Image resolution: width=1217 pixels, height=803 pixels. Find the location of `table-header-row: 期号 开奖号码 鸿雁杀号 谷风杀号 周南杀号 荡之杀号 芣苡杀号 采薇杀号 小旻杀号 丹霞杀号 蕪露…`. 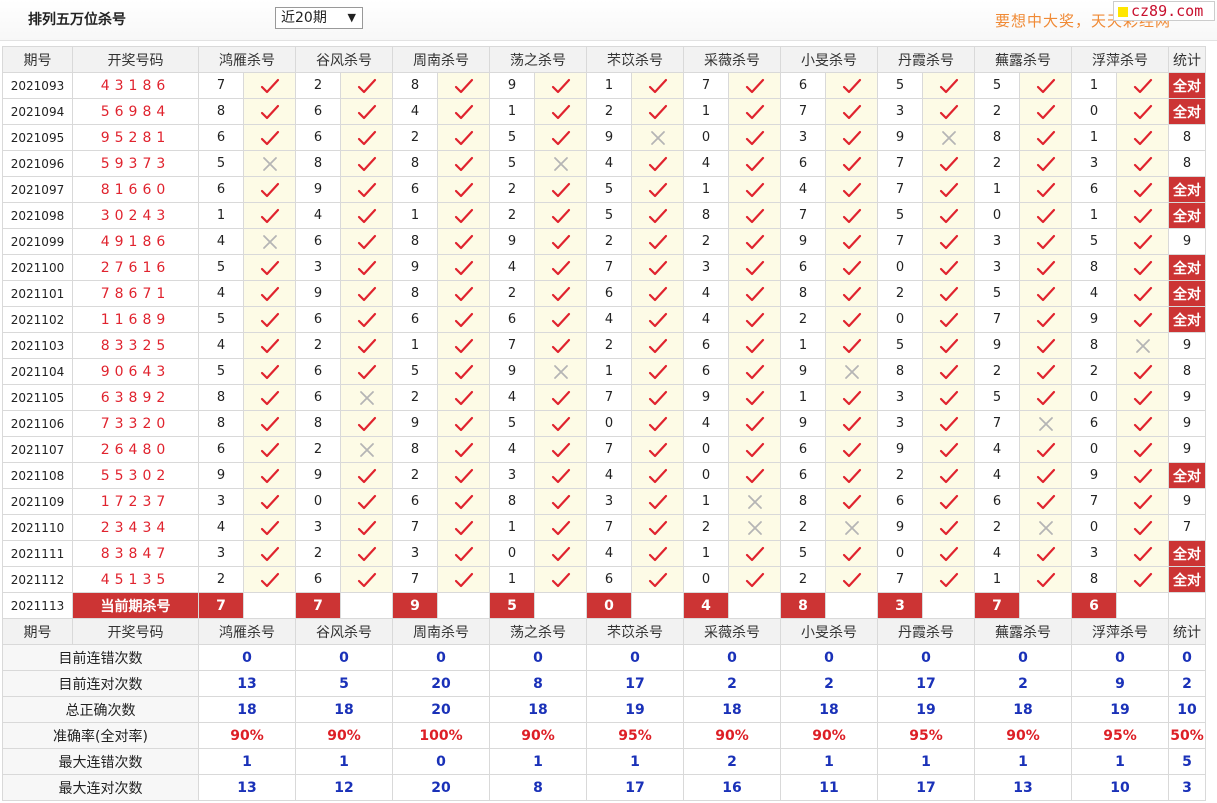

table-header-row: 期号 开奖号码 鸿雁杀号 谷风杀号 周南杀号 荡之杀号 芣苡杀号 采薇杀号 小旻杀号 丹霞杀号 蕪露… is located at coordinates (604, 59).